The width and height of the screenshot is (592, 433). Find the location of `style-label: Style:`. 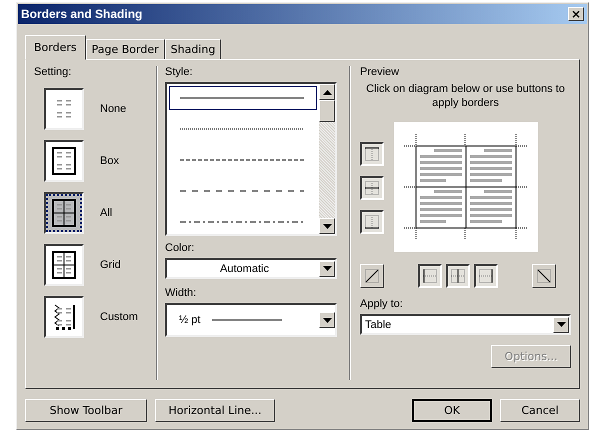

style-label: Style: is located at coordinates (179, 72).